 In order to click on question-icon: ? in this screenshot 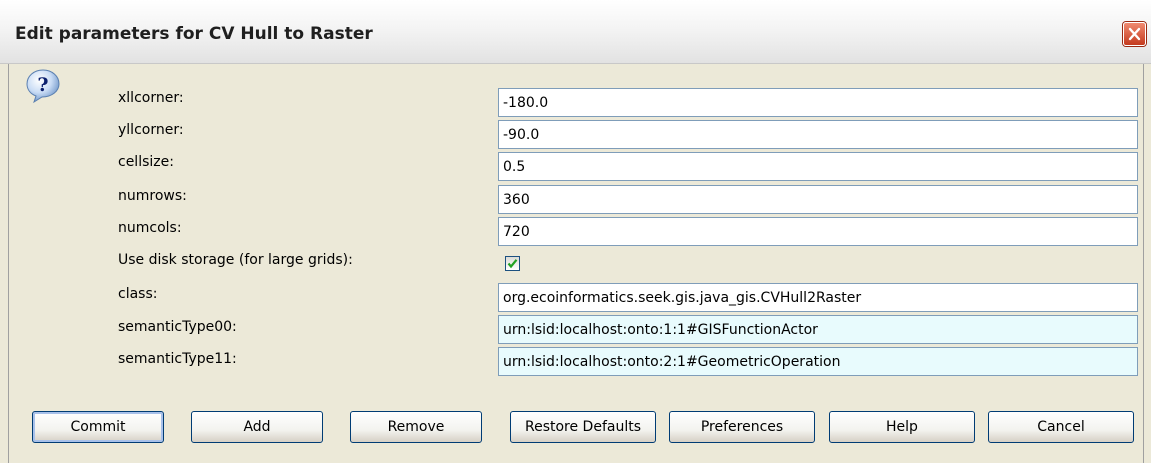, I will do `click(43, 86)`.